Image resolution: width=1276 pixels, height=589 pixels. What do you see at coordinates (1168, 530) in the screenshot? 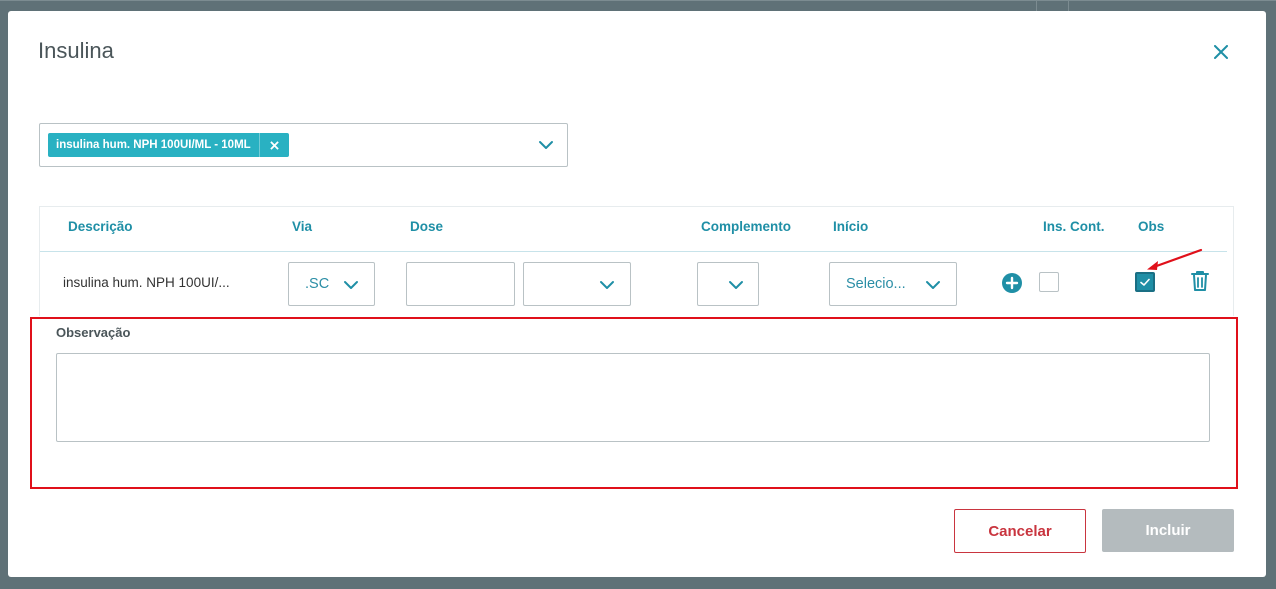
I see `incluir-button: Incluir` at bounding box center [1168, 530].